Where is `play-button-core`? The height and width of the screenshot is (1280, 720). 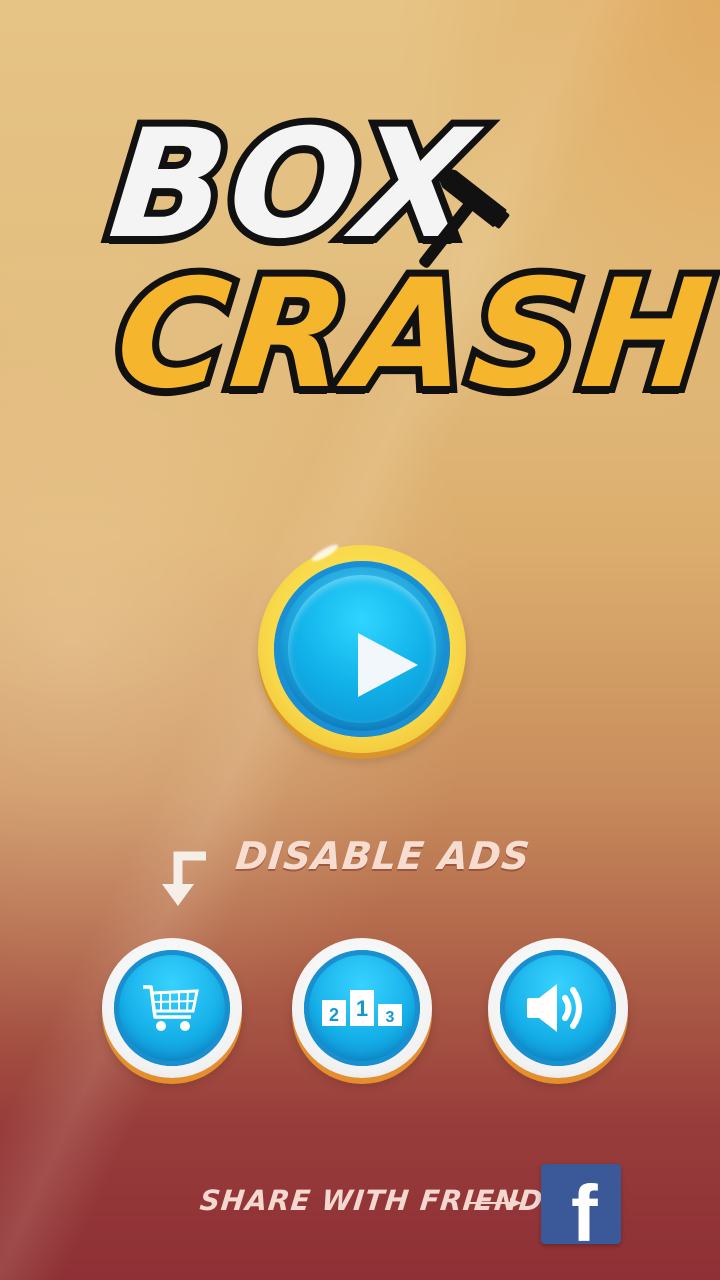 play-button-core is located at coordinates (362, 649).